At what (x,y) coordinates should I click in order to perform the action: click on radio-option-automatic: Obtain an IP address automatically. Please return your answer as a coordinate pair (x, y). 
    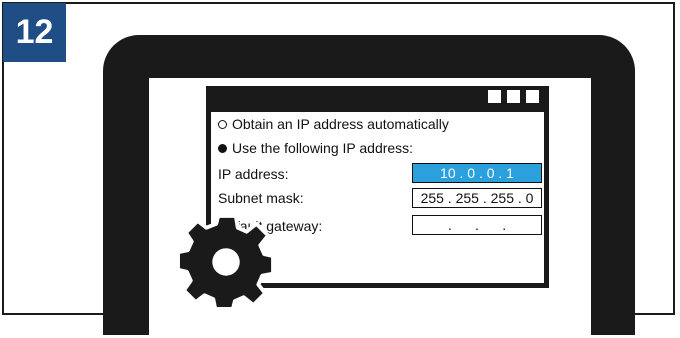
    Looking at the image, I should click on (333, 124).